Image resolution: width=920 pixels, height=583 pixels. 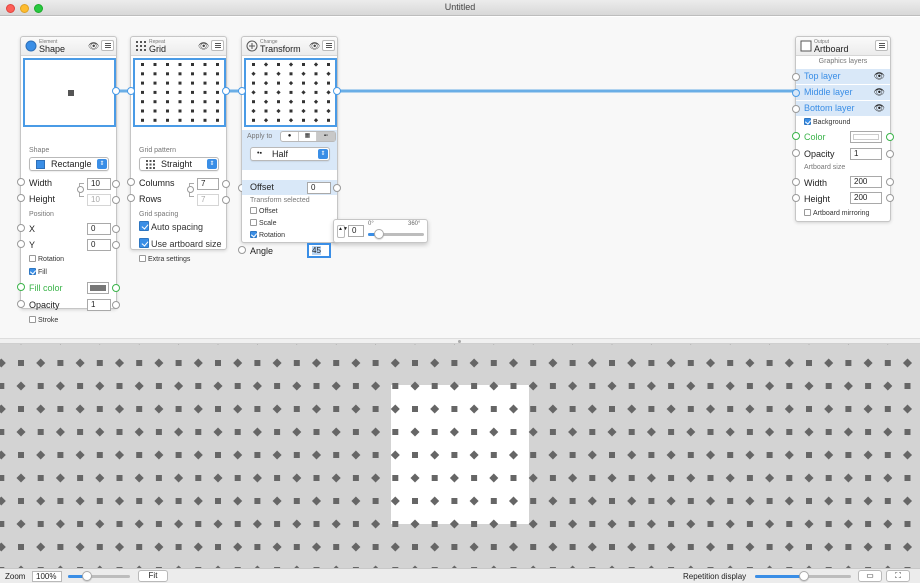 I want to click on background-checkbox: Background, so click(x=827, y=122).